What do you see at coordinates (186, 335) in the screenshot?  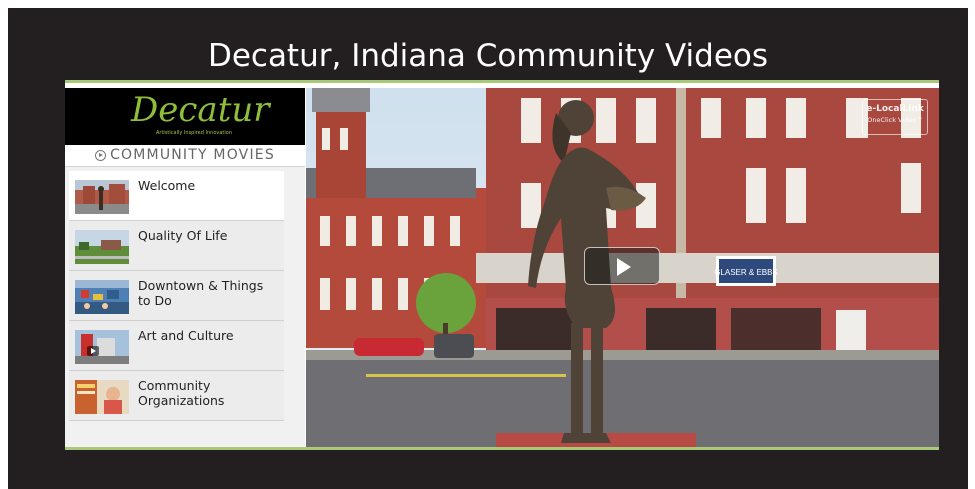 I see `video-item-label: Art and Culture` at bounding box center [186, 335].